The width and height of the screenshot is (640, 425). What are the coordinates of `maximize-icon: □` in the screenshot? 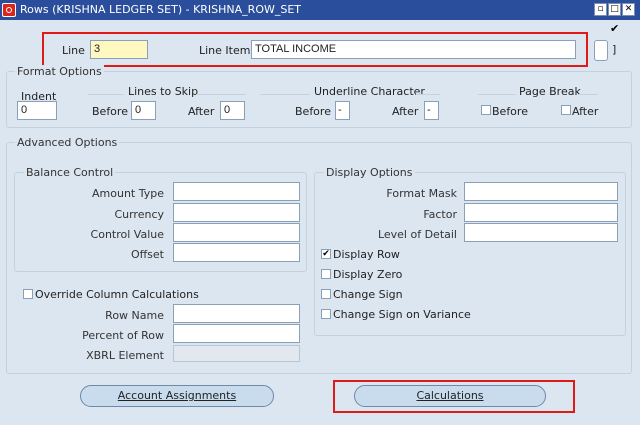 It's located at (614, 9).